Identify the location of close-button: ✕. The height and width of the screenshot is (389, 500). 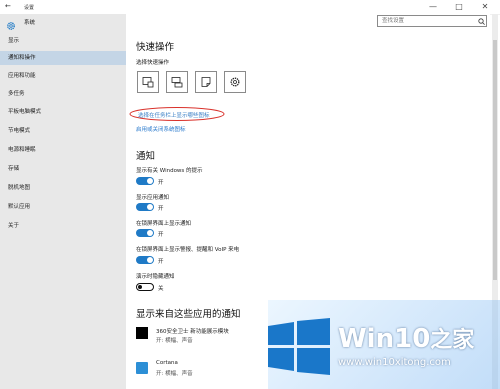
(485, 7).